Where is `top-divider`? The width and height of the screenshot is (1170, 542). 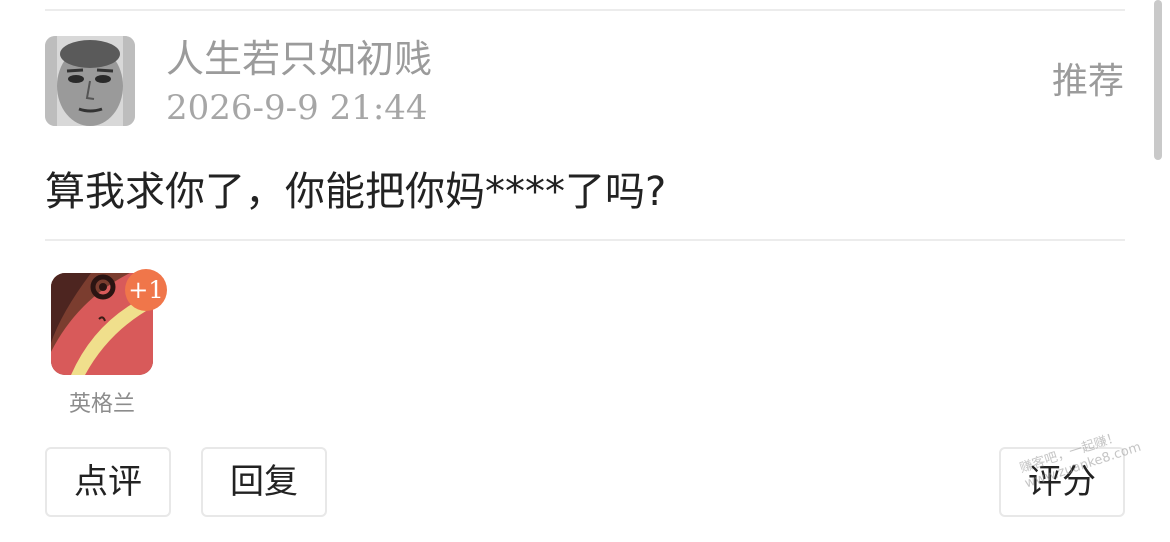 top-divider is located at coordinates (585, 10).